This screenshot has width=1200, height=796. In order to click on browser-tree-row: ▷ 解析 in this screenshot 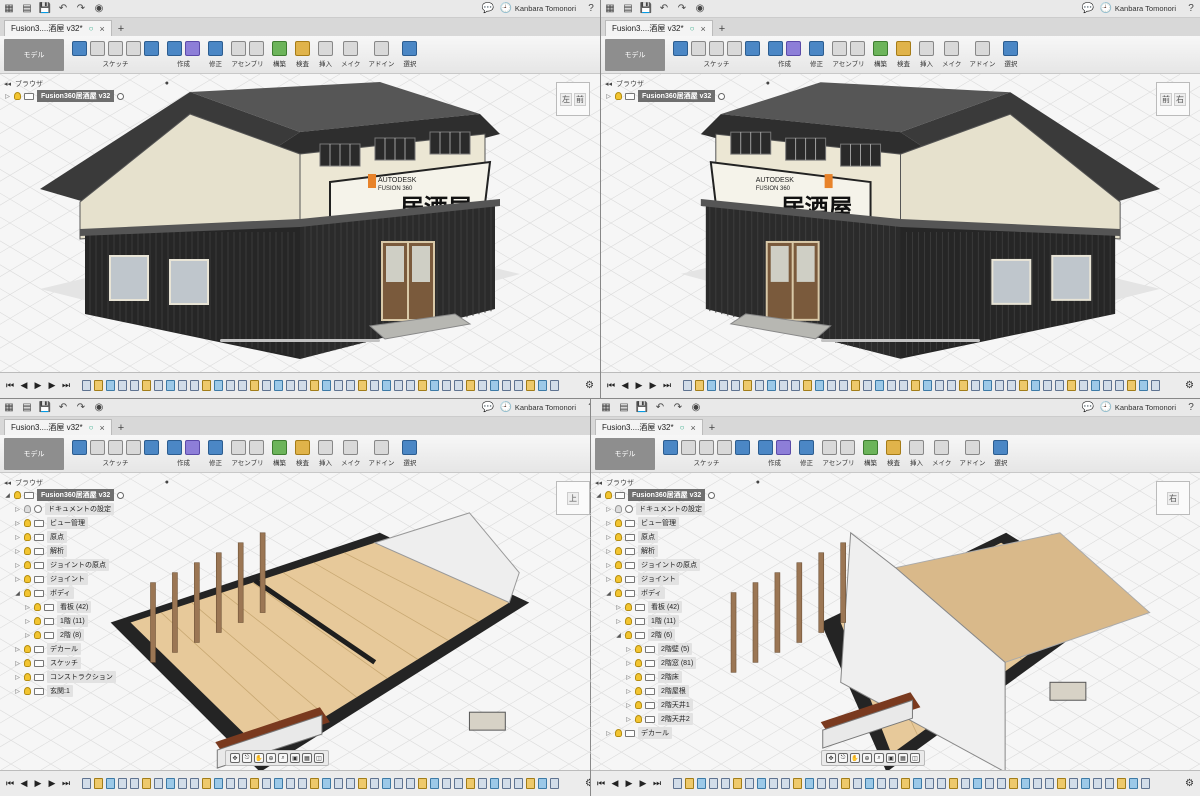, I will do `click(677, 551)`.